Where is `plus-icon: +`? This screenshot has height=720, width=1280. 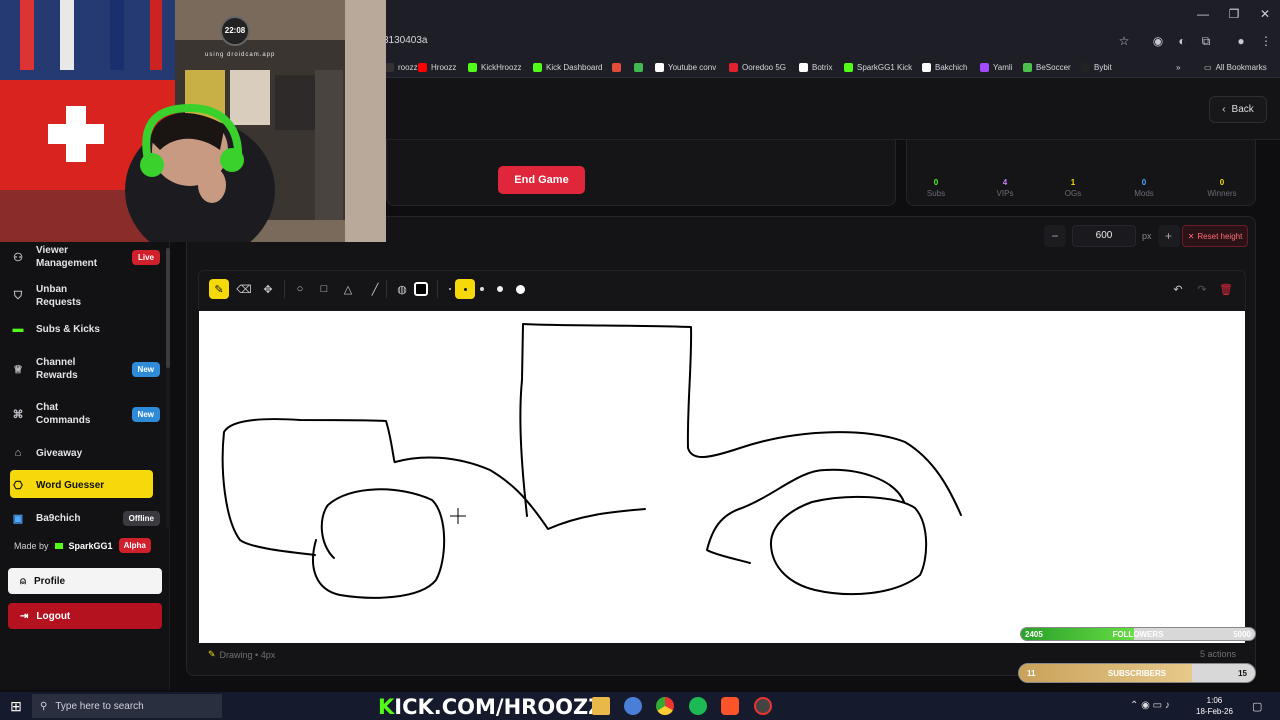 plus-icon: + is located at coordinates (1168, 236).